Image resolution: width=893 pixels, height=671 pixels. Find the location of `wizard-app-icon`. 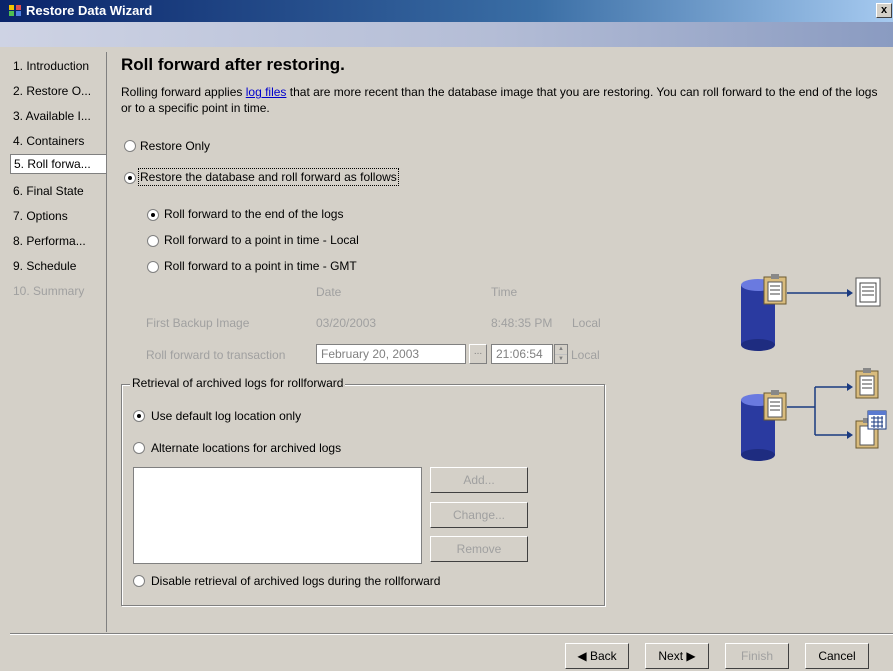

wizard-app-icon is located at coordinates (15, 10).